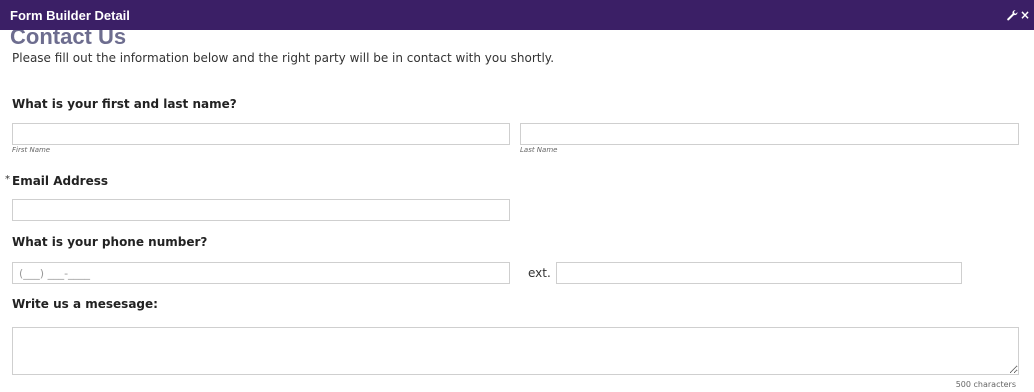 The image size is (1034, 392). What do you see at coordinates (985, 384) in the screenshot?
I see `char-counter: 500 characters` at bounding box center [985, 384].